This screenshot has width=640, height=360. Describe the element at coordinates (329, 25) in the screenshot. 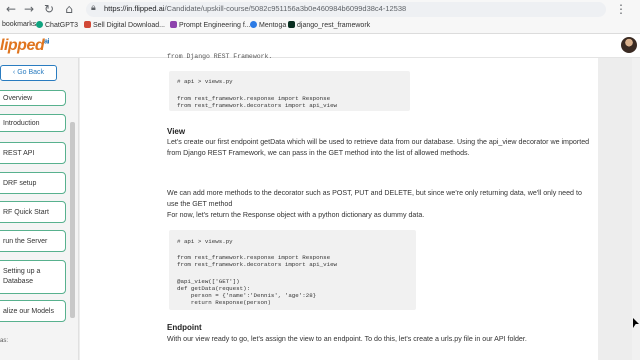

I see `bookmark-item: django_rest_framework` at that location.